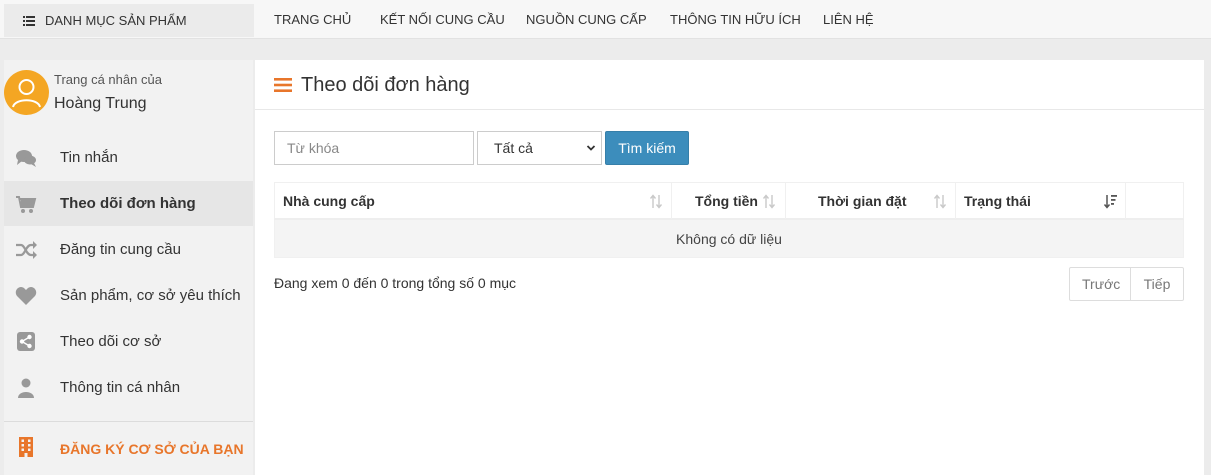 This screenshot has width=1211, height=475. Describe the element at coordinates (385, 85) in the screenshot. I see `page-title: Theo dõi đơn hàng` at that location.